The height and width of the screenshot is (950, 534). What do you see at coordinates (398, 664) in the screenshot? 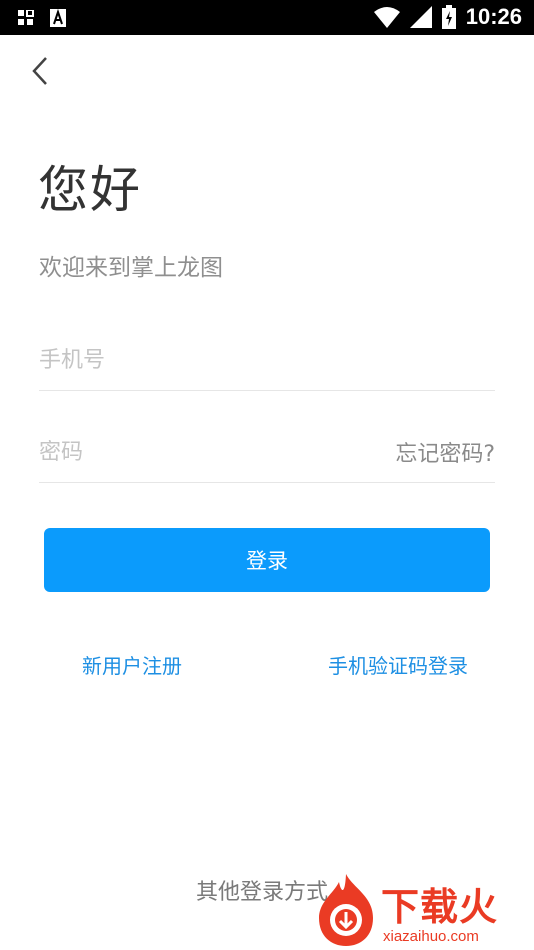
I see `sms-login-link: 手机验证码登录` at bounding box center [398, 664].